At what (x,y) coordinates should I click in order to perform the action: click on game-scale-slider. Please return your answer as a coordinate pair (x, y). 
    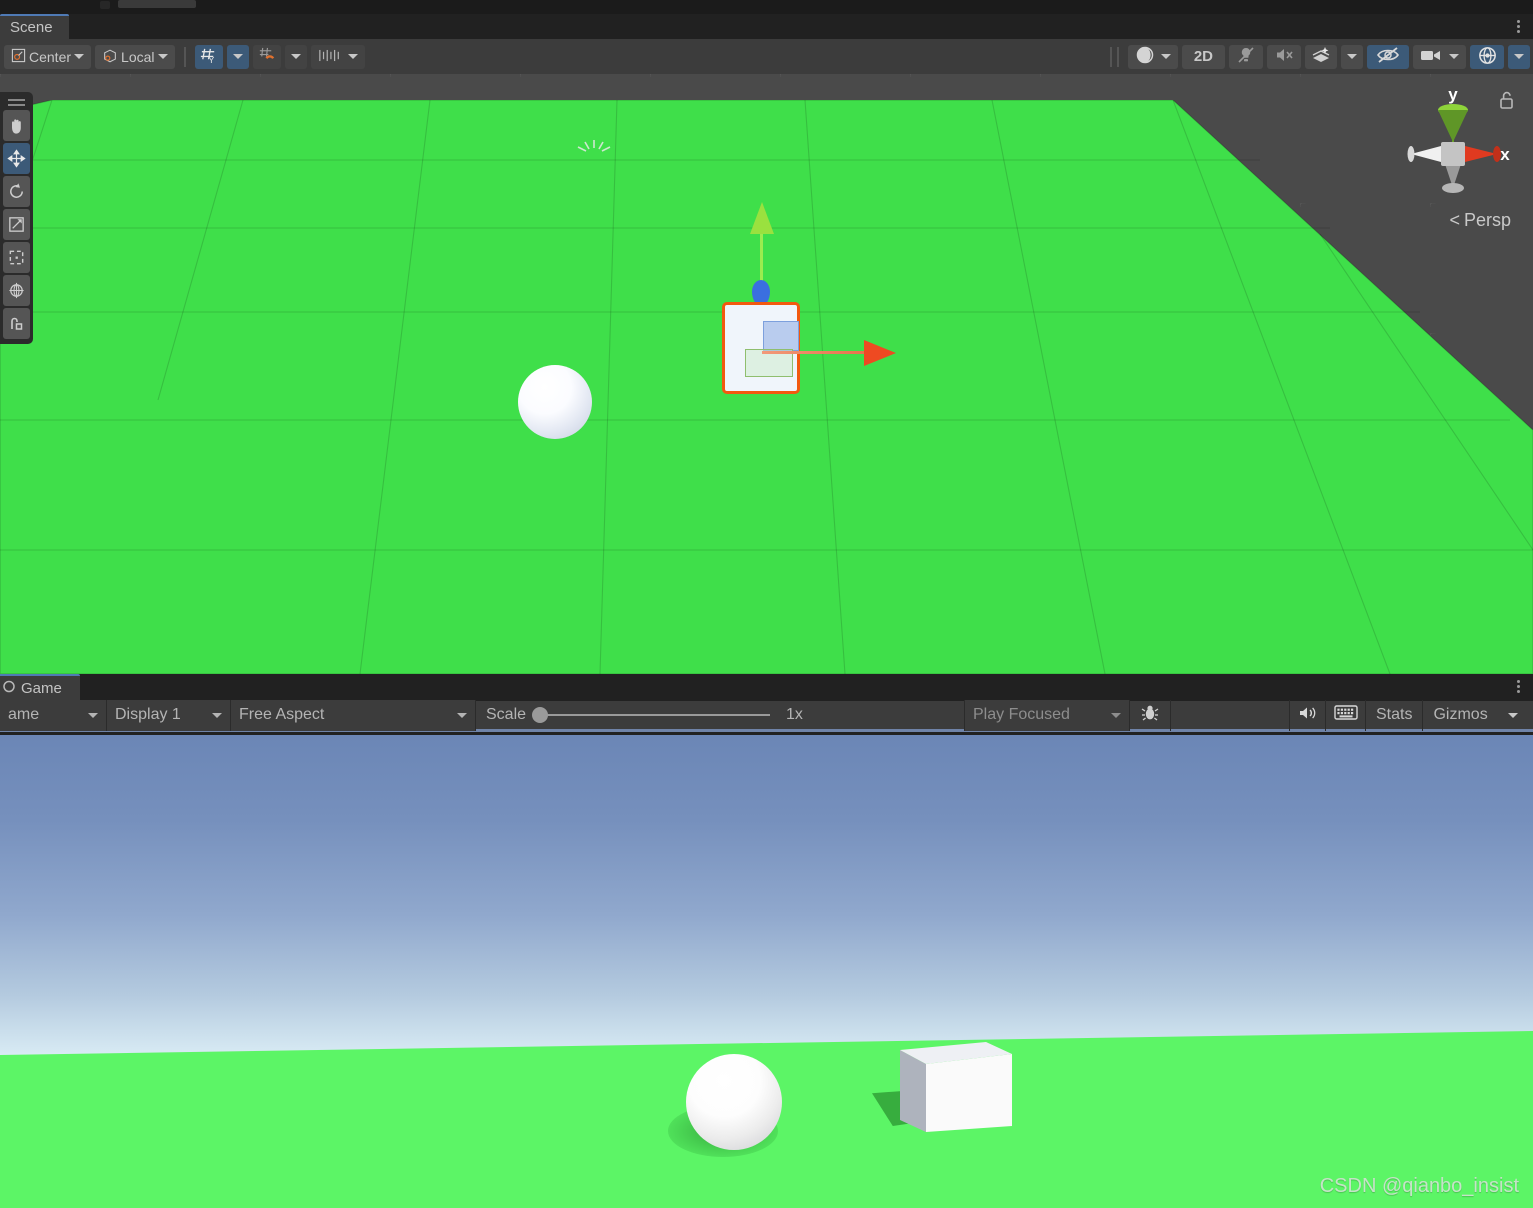
    Looking at the image, I should click on (651, 715).